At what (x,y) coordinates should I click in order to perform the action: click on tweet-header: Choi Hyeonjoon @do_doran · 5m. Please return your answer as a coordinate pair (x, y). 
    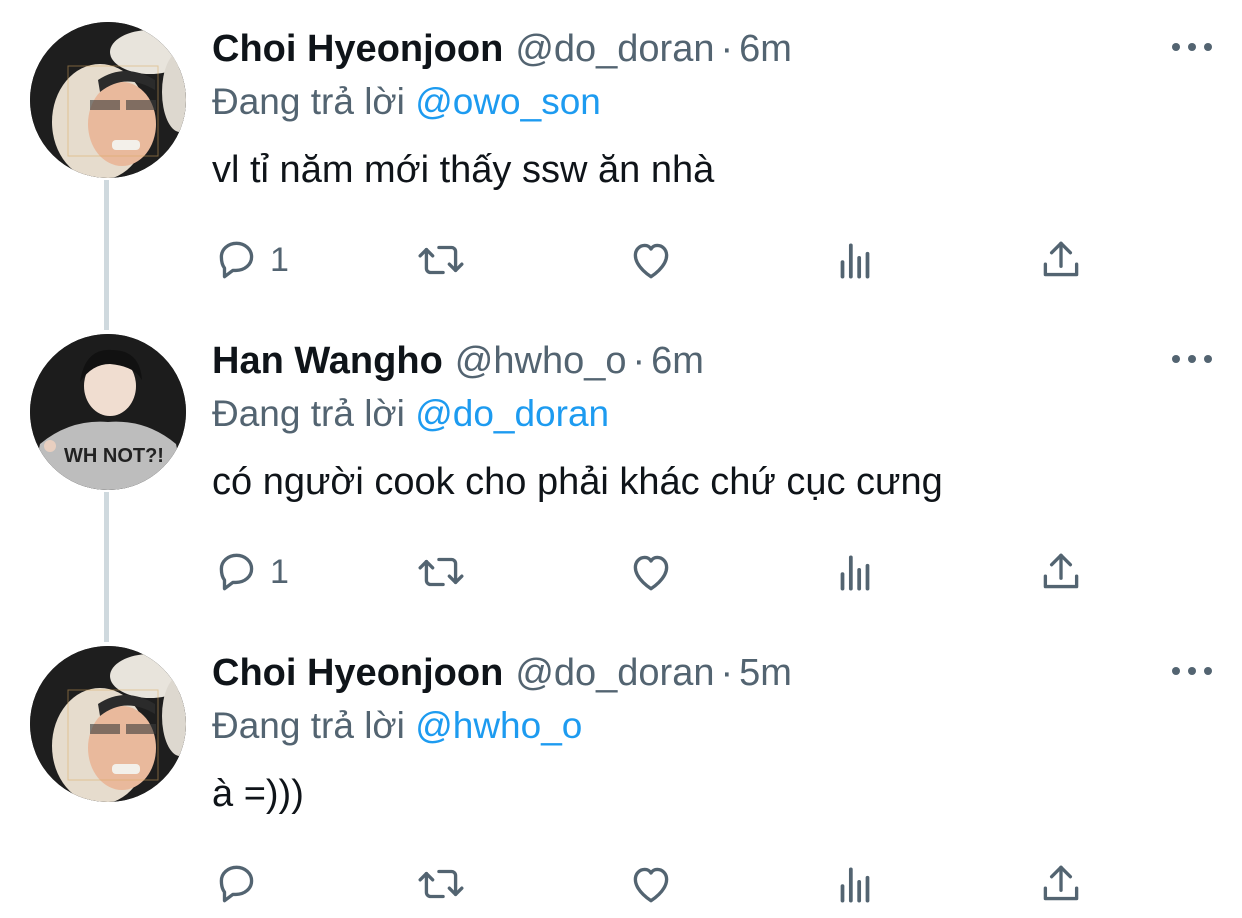
    Looking at the image, I should click on (502, 673).